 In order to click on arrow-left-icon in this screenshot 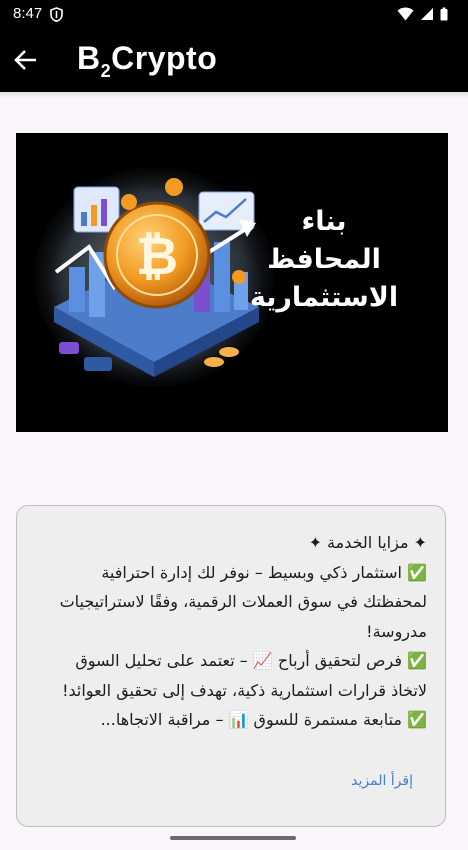, I will do `click(25, 60)`.